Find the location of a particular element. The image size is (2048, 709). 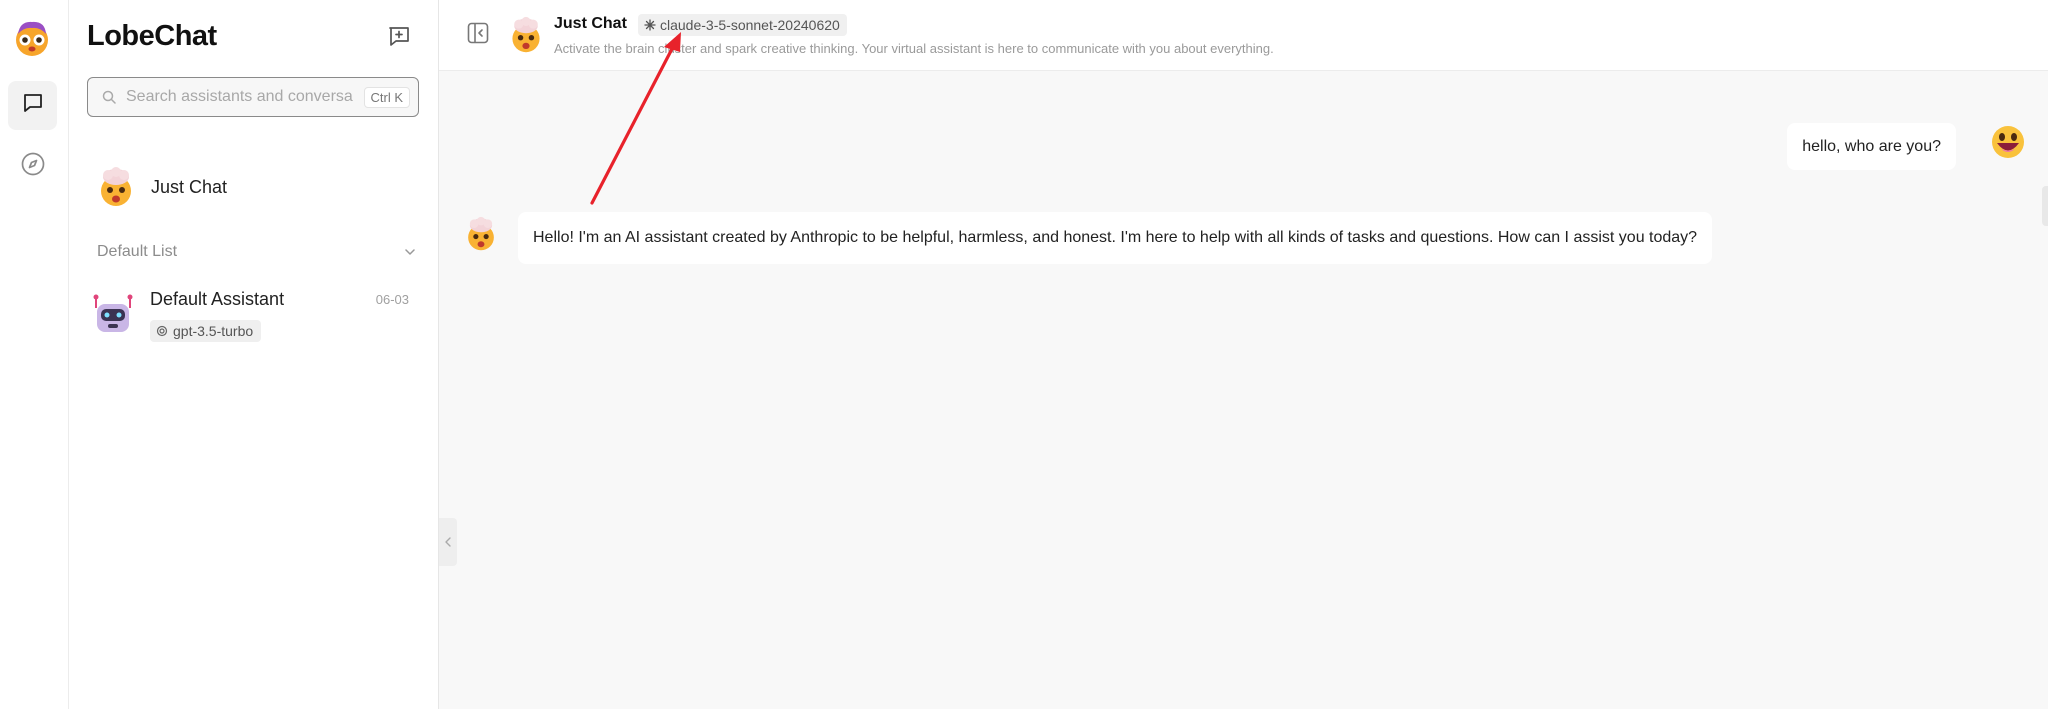

new-chat-button is located at coordinates (399, 38).